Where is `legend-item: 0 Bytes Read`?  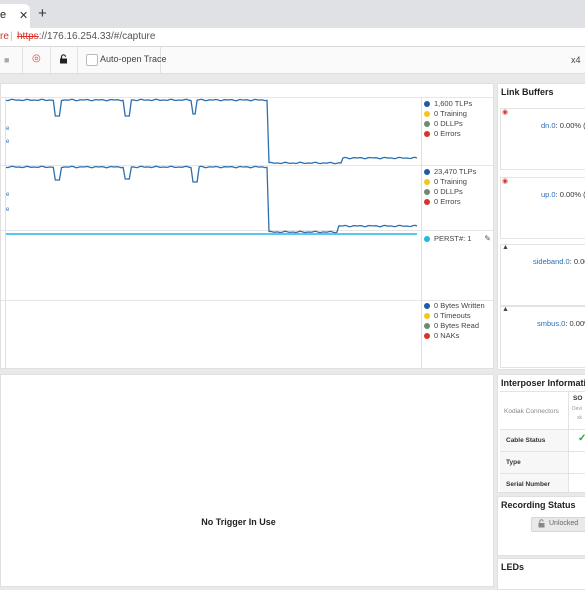 legend-item: 0 Bytes Read is located at coordinates (458, 326).